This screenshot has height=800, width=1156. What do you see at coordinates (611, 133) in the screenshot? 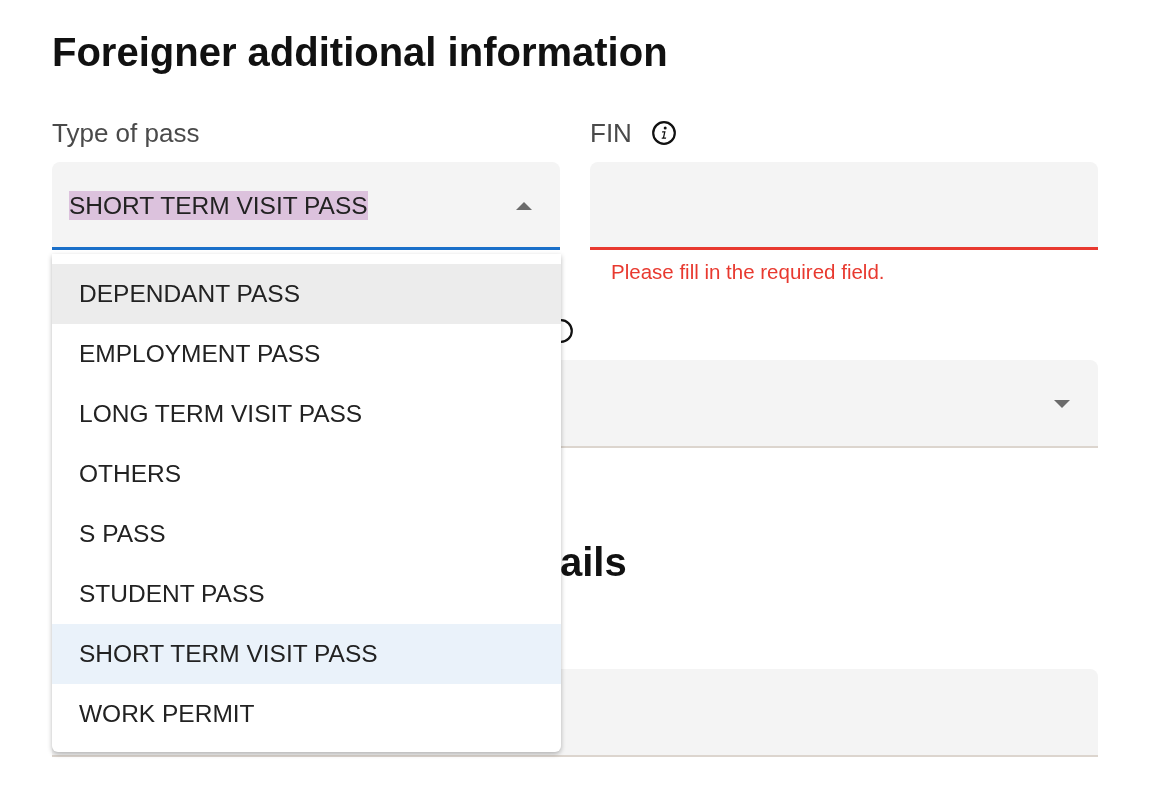
I see `field-label: FIN` at bounding box center [611, 133].